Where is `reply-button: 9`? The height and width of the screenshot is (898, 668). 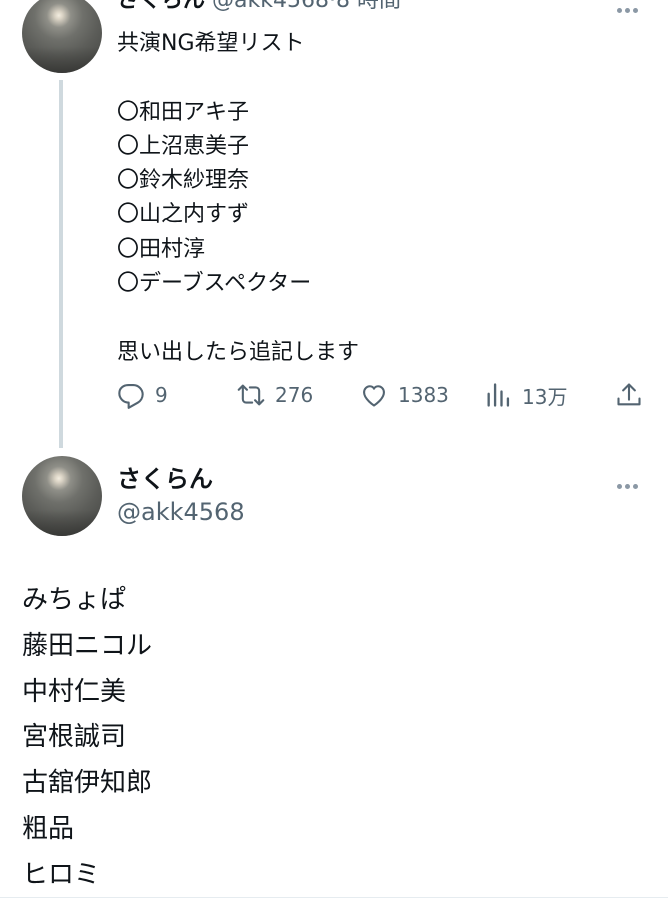 reply-button: 9 is located at coordinates (142, 395).